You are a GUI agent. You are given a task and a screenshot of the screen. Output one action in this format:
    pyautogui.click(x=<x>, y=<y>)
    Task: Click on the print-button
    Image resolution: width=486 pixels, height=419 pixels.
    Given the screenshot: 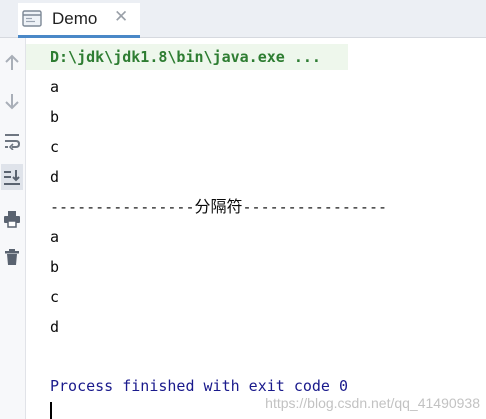 What is the action you would take?
    pyautogui.click(x=12, y=219)
    